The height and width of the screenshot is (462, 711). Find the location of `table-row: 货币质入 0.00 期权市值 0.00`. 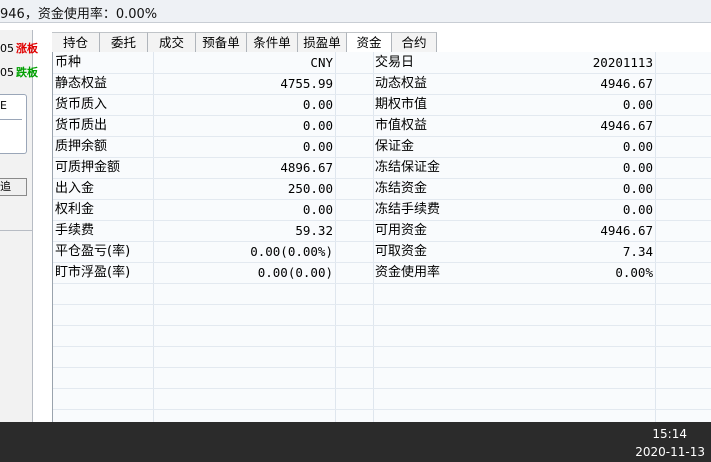

table-row: 货币质入 0.00 期权市值 0.00 is located at coordinates (382, 105).